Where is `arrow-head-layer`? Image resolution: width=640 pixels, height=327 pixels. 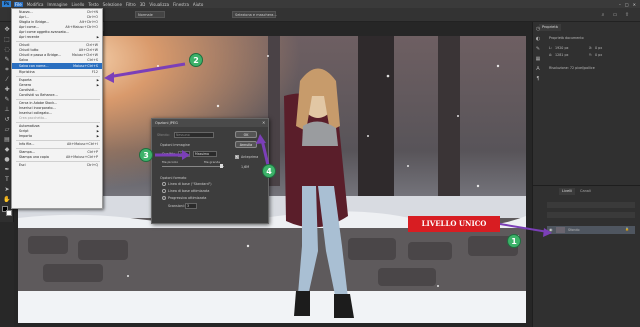
arrow-head-layer is located at coordinates (547, 232).